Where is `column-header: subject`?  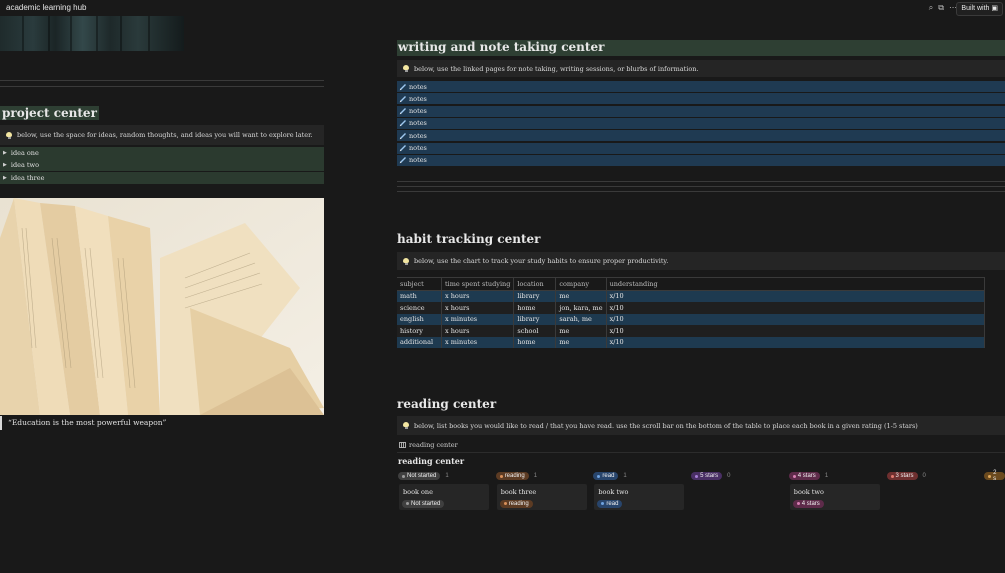
column-header: subject is located at coordinates (419, 284).